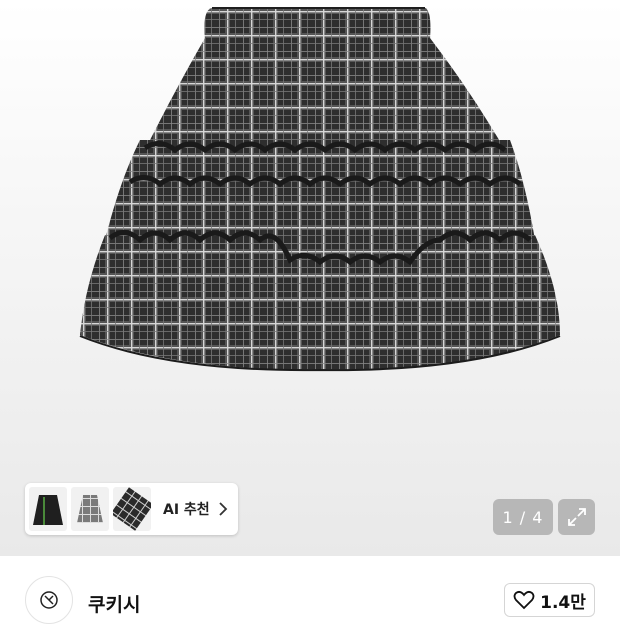  I want to click on heart-icon, so click(524, 600).